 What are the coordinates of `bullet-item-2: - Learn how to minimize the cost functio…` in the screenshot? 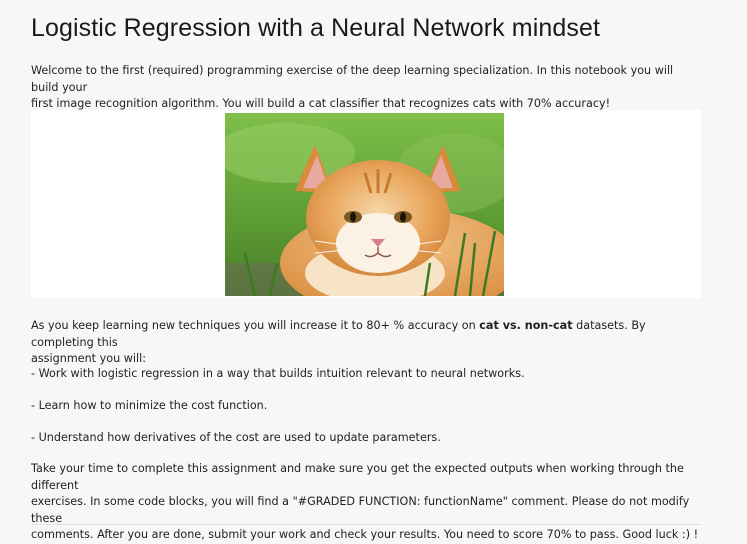 It's located at (149, 405).